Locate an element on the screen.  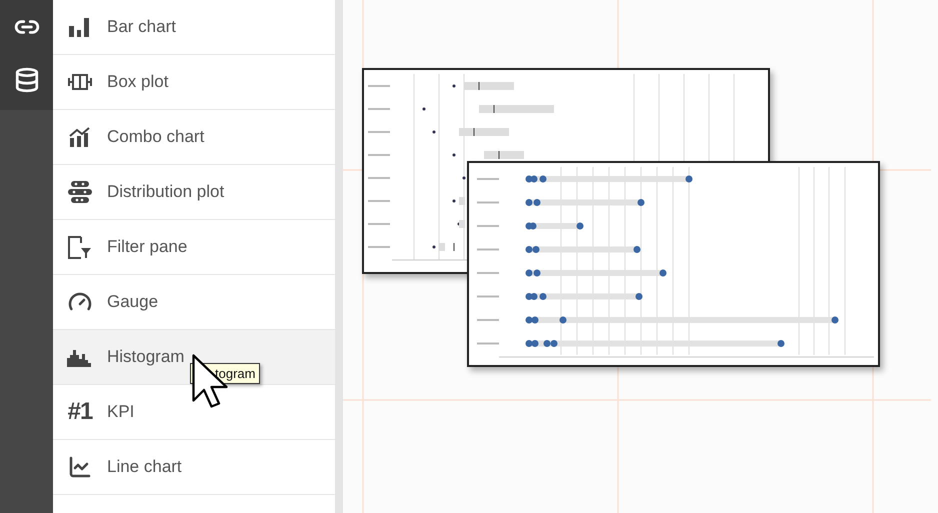
histogram-icon is located at coordinates (80, 357).